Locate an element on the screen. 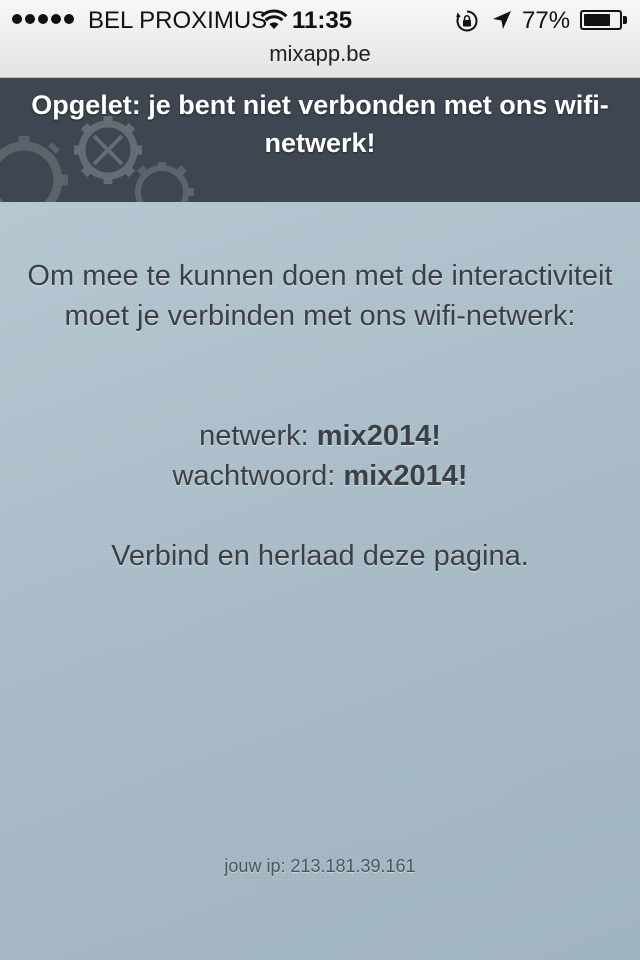 The width and height of the screenshot is (640, 960). password-value: mix2014! is located at coordinates (405, 476).